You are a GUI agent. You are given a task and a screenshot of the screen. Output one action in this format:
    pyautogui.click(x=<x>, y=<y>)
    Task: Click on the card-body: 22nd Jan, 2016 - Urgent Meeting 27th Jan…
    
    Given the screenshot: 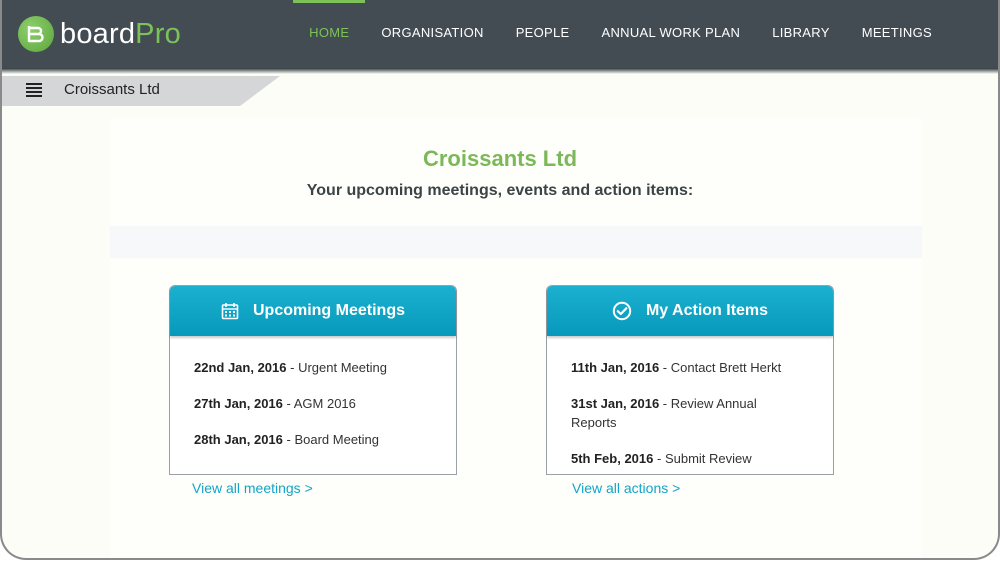 What is the action you would take?
    pyautogui.click(x=313, y=392)
    